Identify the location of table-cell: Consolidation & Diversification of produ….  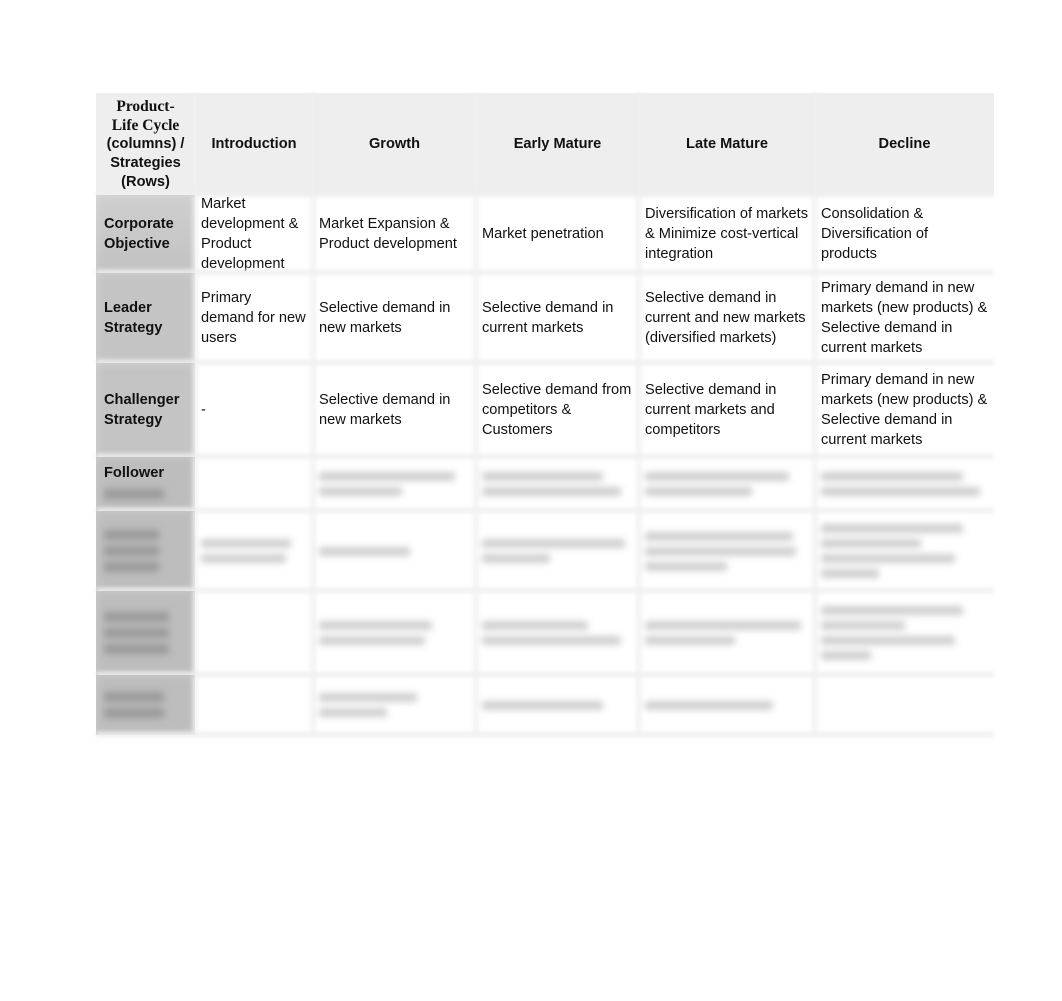
(904, 234).